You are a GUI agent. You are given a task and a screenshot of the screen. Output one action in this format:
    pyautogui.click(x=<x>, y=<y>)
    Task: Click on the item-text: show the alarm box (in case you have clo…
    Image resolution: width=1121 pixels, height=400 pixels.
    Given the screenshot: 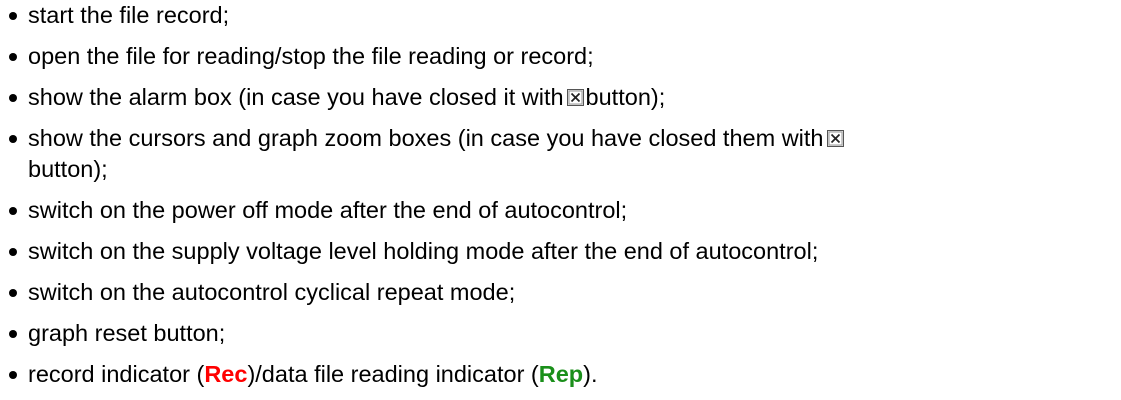 What is the action you would take?
    pyautogui.click(x=296, y=97)
    